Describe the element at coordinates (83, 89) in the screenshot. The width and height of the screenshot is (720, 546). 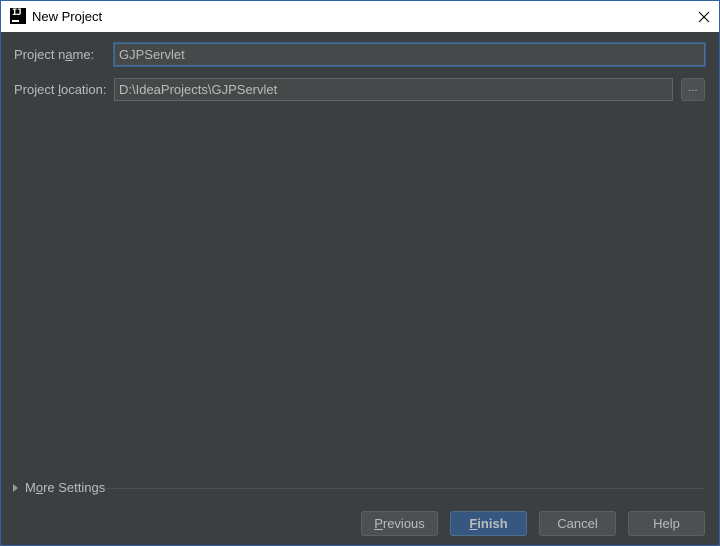
I see `project-location-label-post: ocation:` at that location.